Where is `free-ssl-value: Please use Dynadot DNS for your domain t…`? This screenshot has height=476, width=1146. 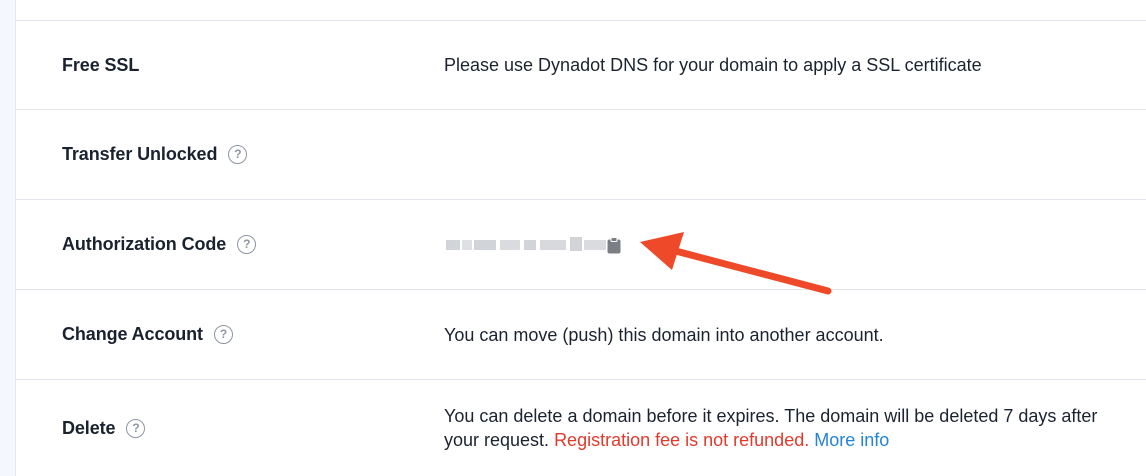 free-ssl-value: Please use Dynadot DNS for your domain t… is located at coordinates (774, 65).